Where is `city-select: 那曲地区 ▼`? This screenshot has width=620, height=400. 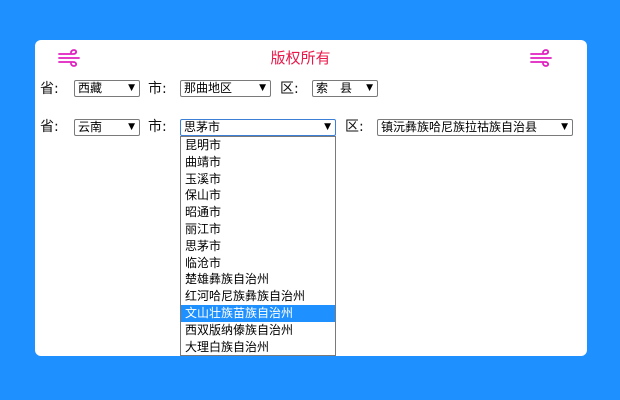 city-select: 那曲地区 ▼ is located at coordinates (225, 88).